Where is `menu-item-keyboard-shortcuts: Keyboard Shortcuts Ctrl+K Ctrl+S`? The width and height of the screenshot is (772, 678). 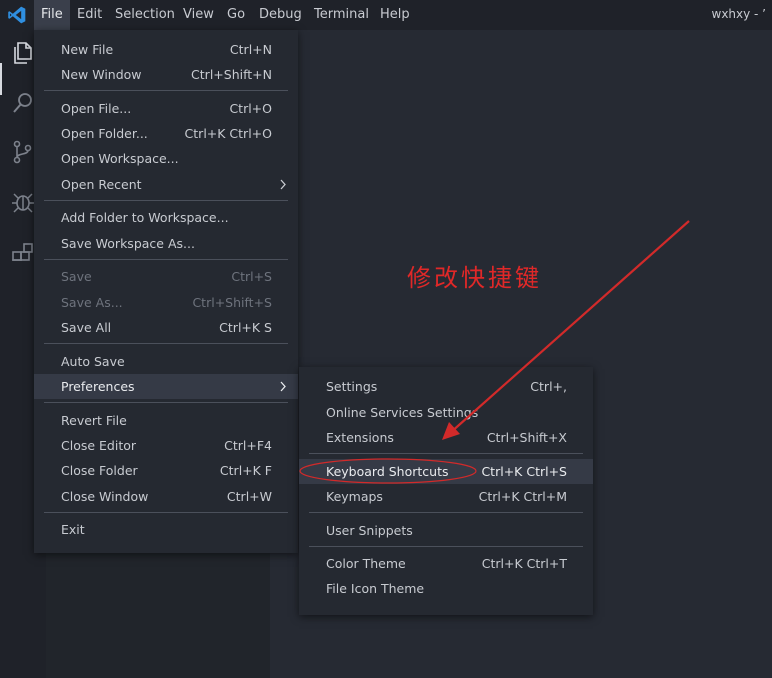
menu-item-keyboard-shortcuts: Keyboard Shortcuts Ctrl+K Ctrl+S is located at coordinates (446, 471).